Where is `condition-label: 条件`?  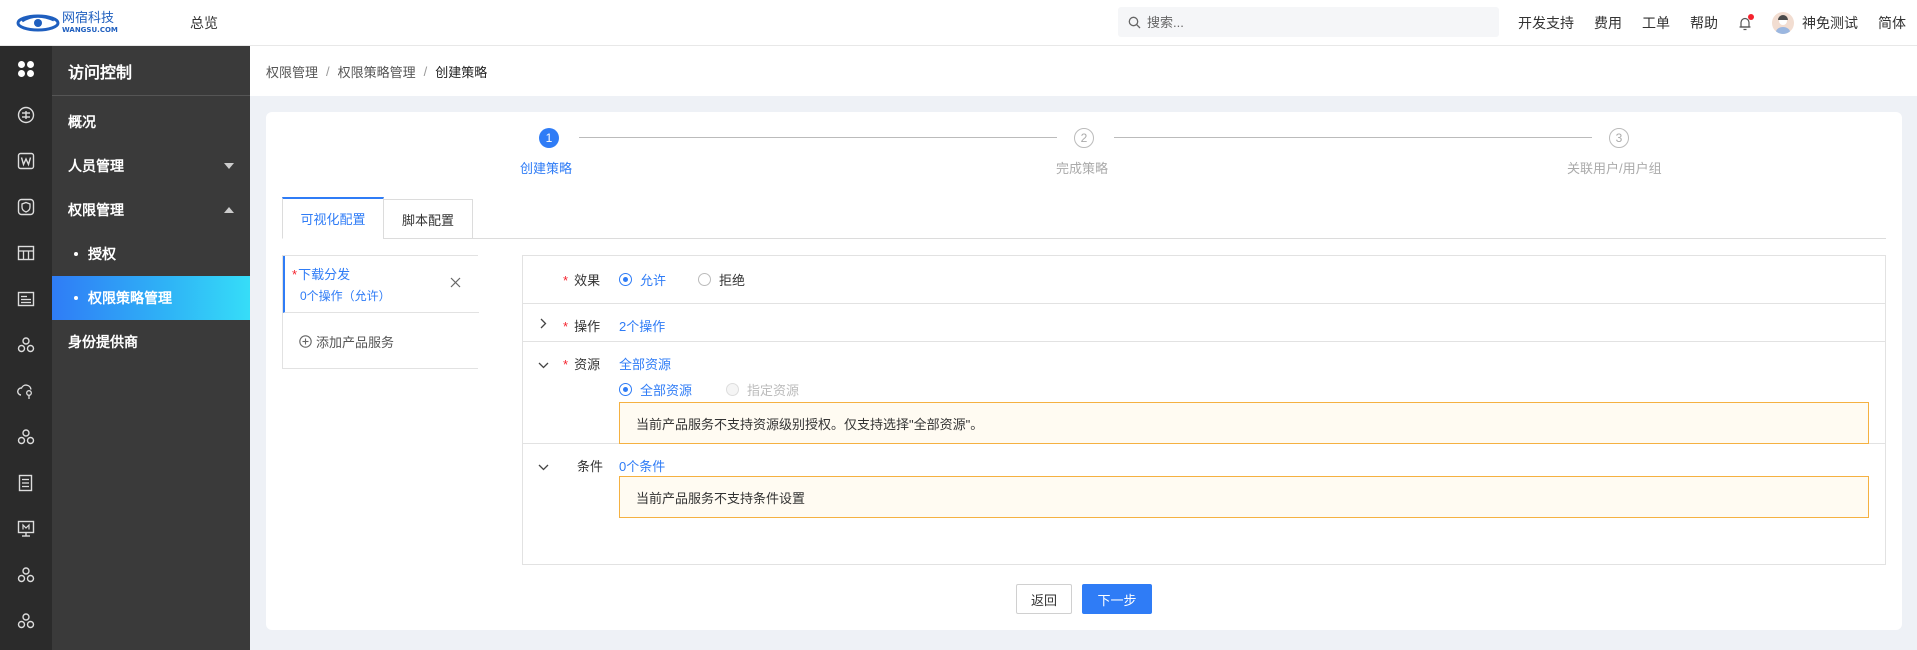 condition-label: 条件 is located at coordinates (590, 466).